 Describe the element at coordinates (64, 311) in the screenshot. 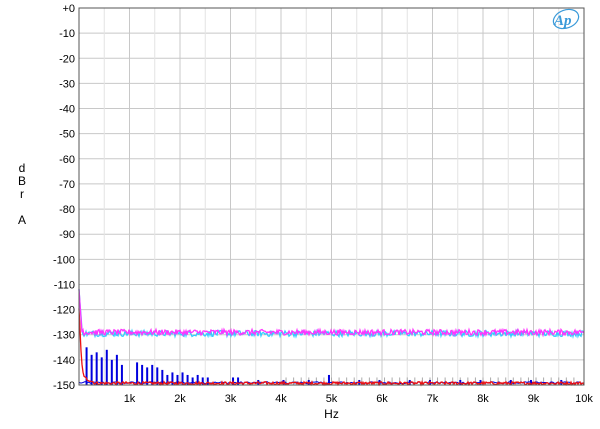

I see `y-tick-label: -120` at that location.